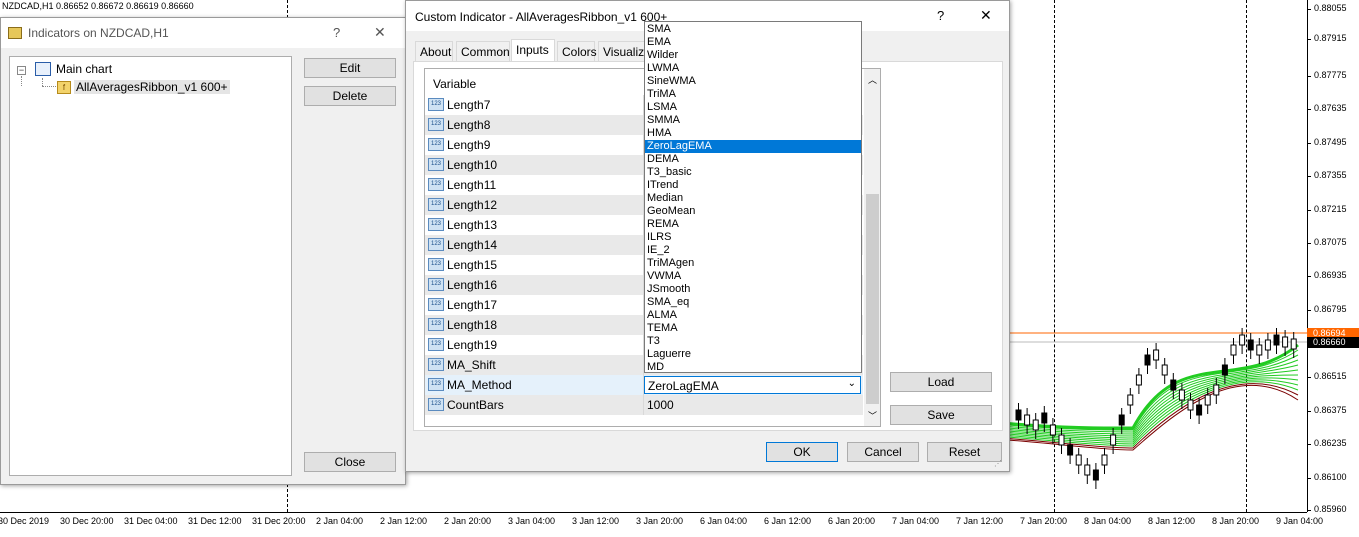  I want to click on dropdown-option: VWMA, so click(753, 276).